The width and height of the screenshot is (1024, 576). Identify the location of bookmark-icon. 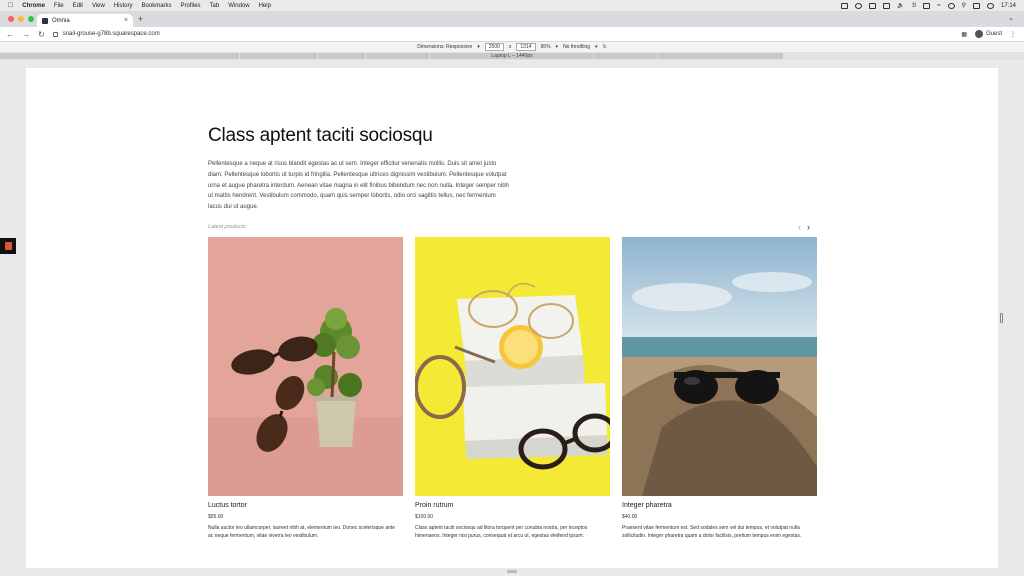
(8, 246).